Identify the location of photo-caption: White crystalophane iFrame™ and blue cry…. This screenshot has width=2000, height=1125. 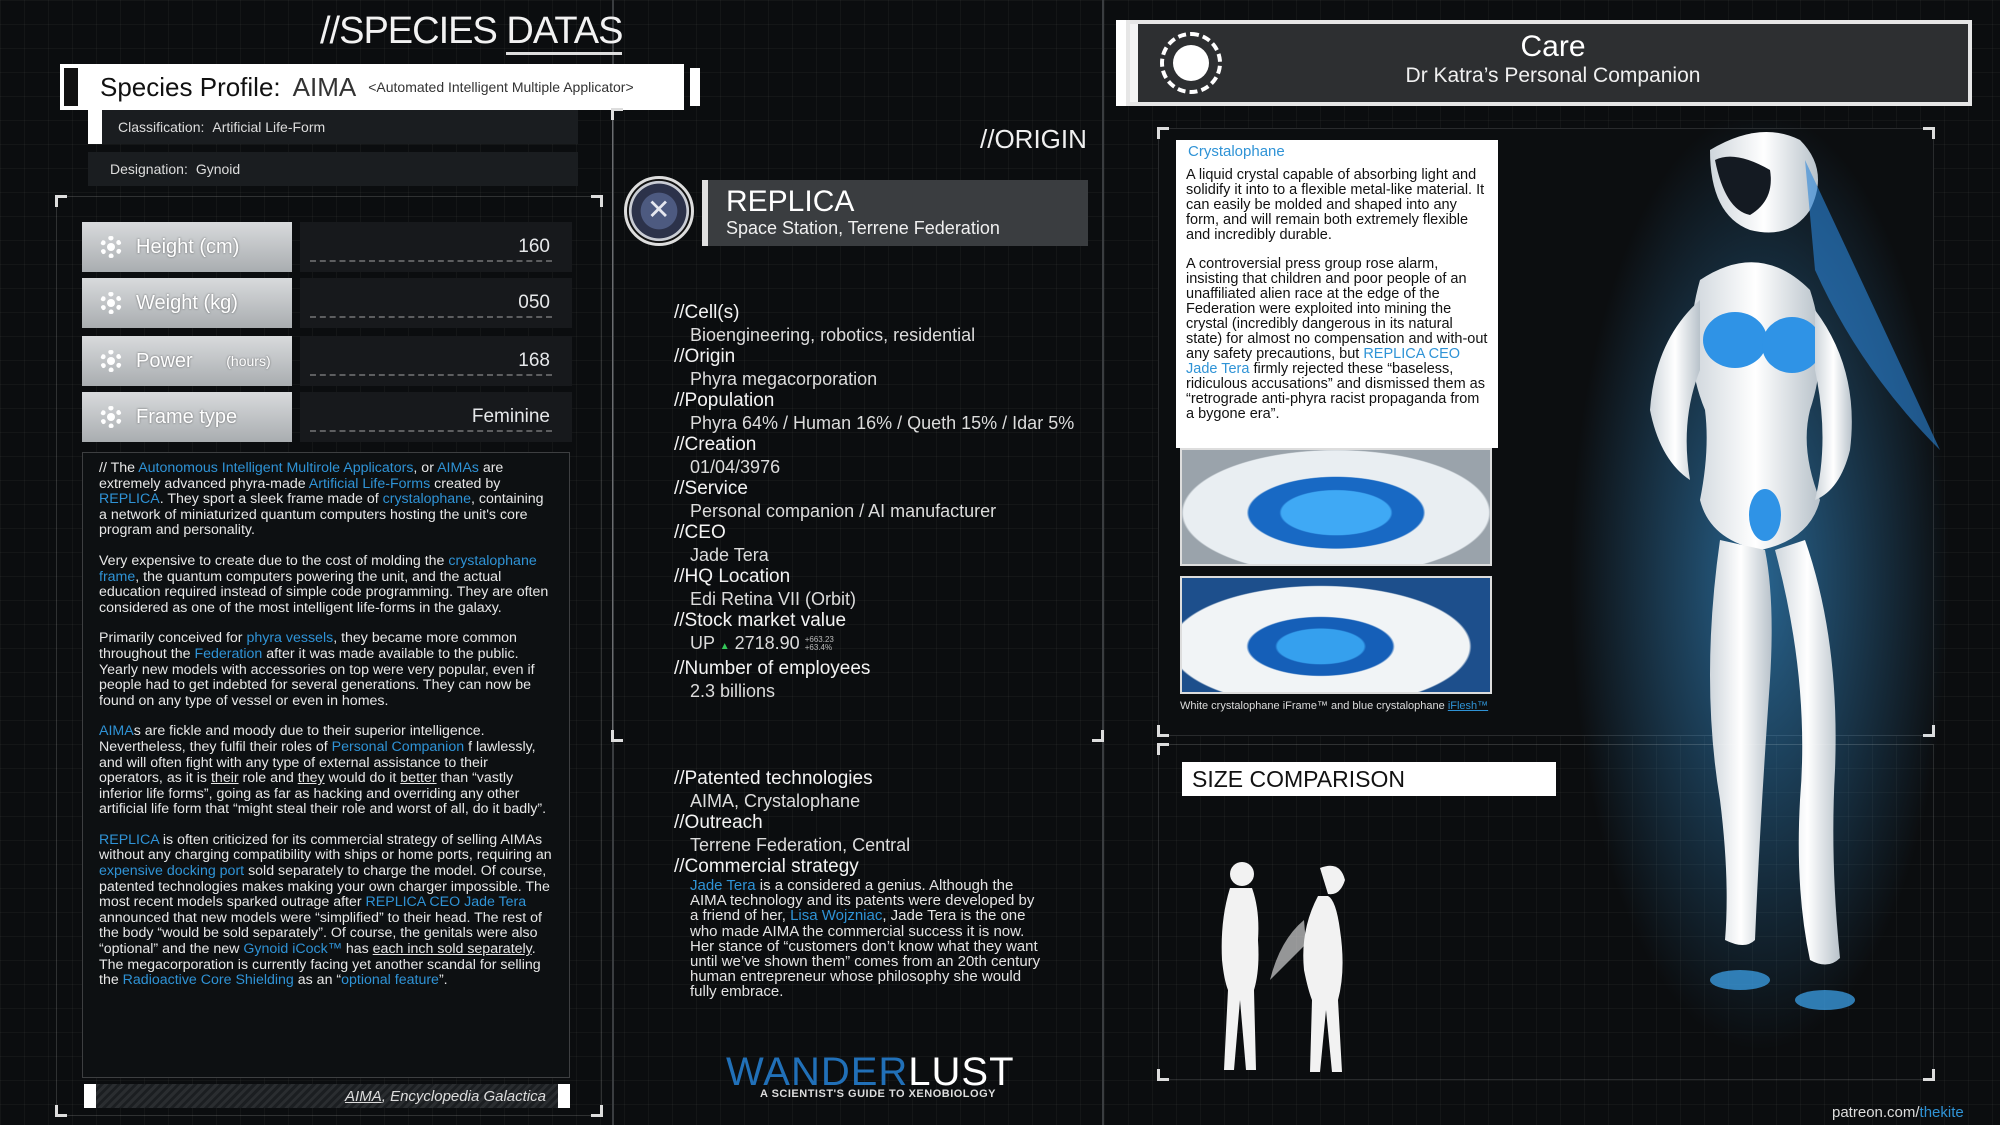
(1334, 706).